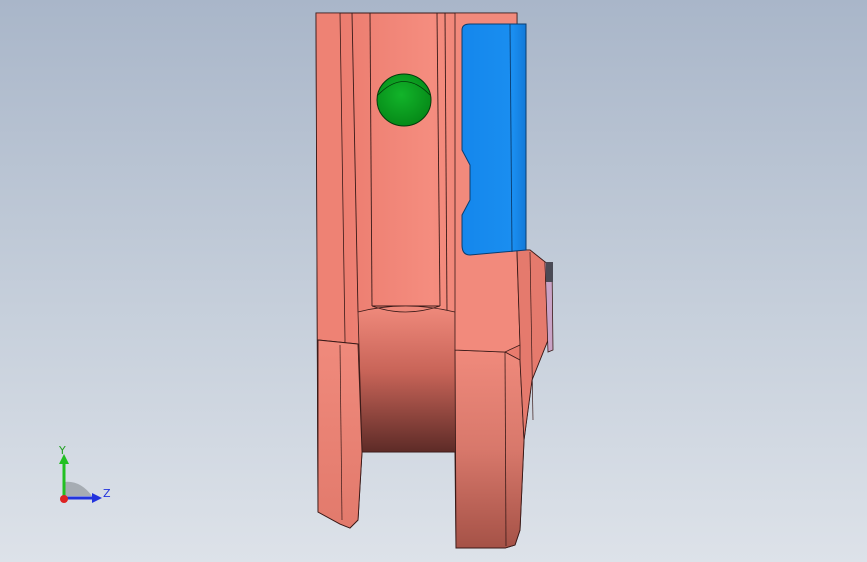 The image size is (867, 562). What do you see at coordinates (64, 499) in the screenshot?
I see `x-axis-dot` at bounding box center [64, 499].